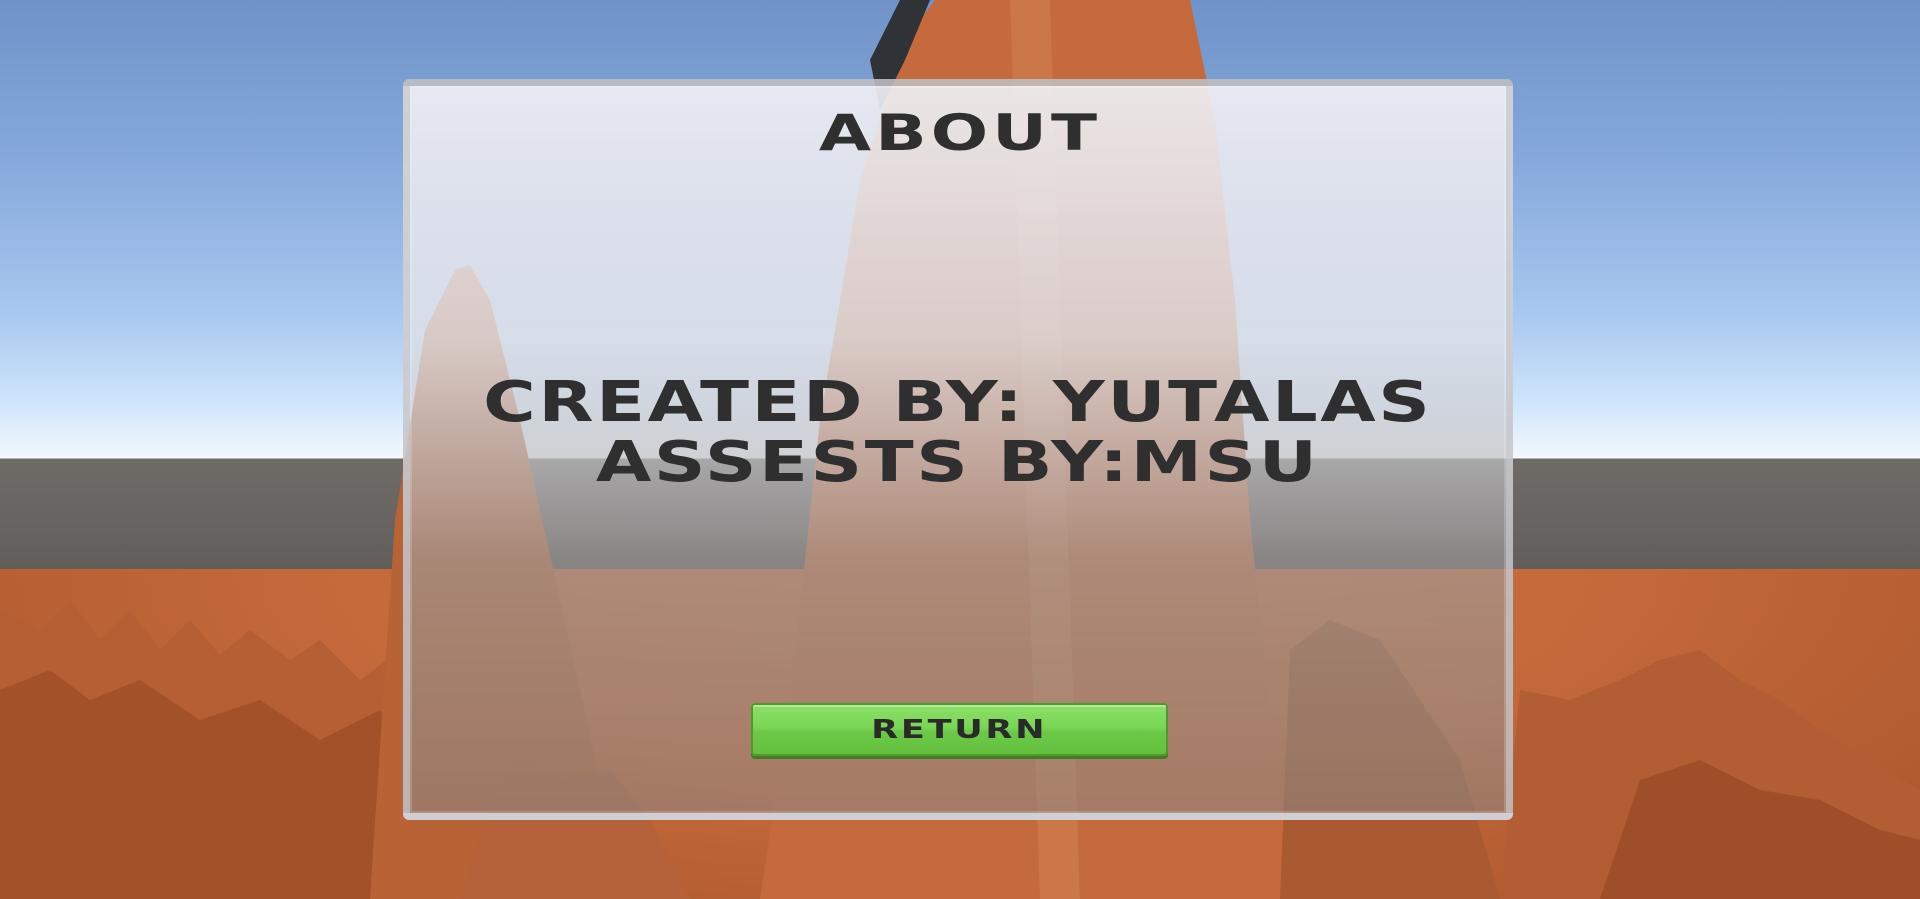 The image size is (1920, 899). I want to click on credits-created-by-text: CREATED BY: YUTALAS, so click(958, 402).